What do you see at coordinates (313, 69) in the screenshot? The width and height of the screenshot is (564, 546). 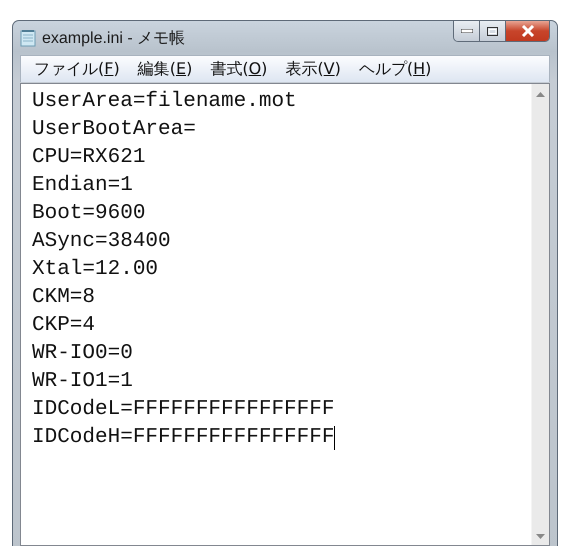 I see `menu-item: 表示(V)` at bounding box center [313, 69].